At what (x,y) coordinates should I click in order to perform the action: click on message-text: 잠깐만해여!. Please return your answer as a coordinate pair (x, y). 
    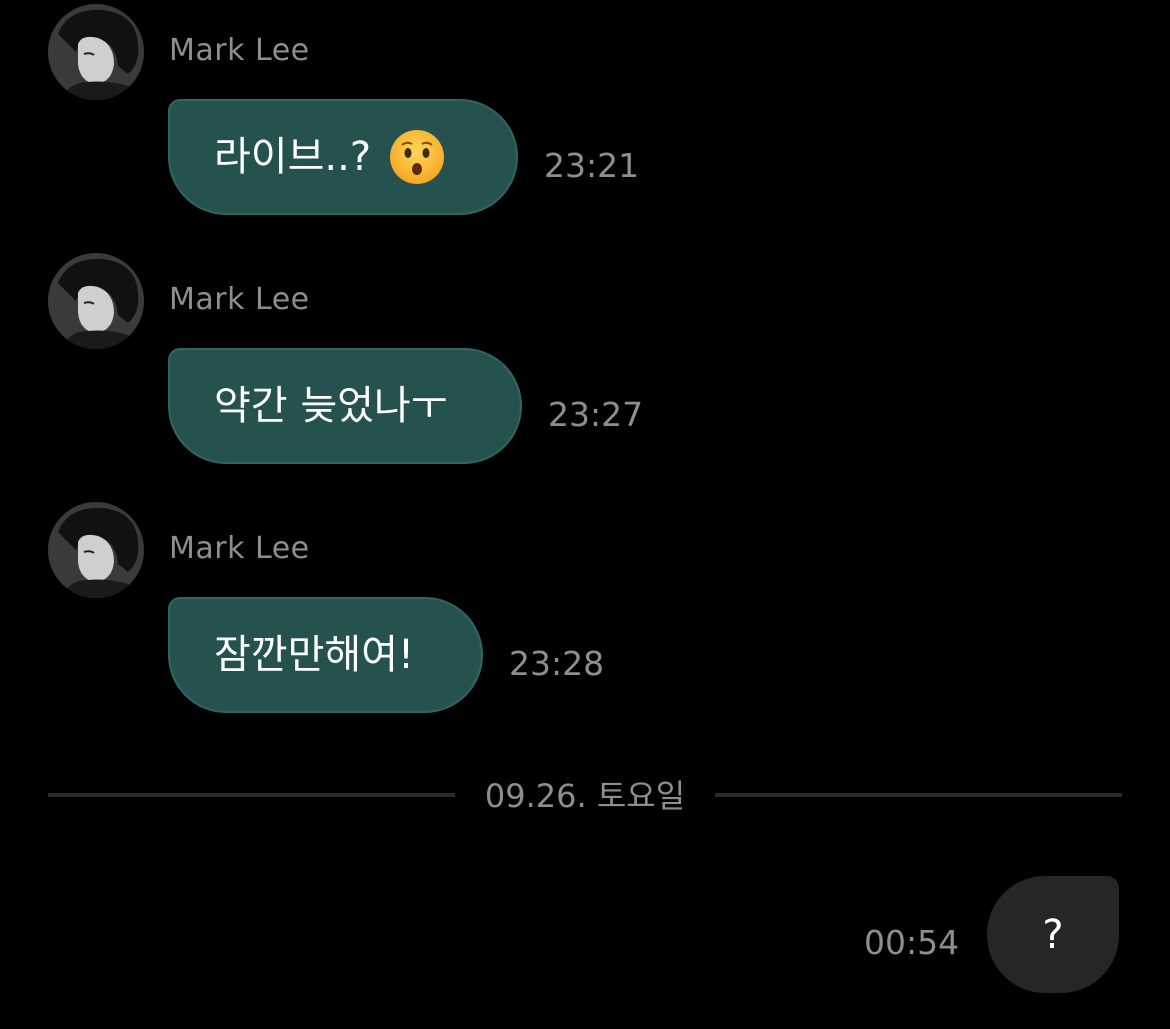
    Looking at the image, I should click on (314, 655).